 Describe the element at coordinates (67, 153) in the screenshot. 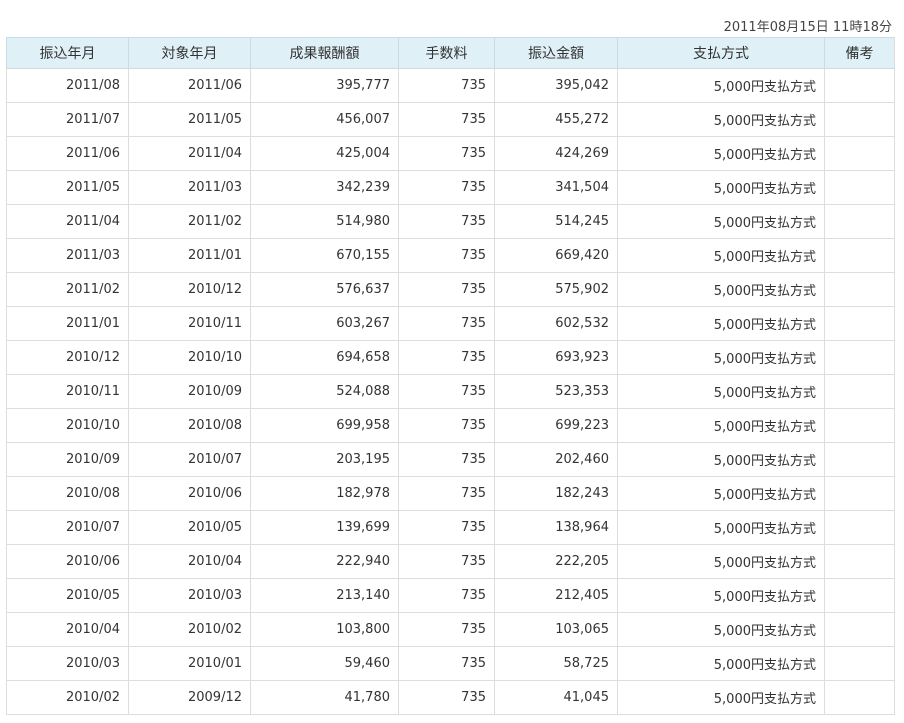

I see `cell-transfer-month: 2011/06` at that location.